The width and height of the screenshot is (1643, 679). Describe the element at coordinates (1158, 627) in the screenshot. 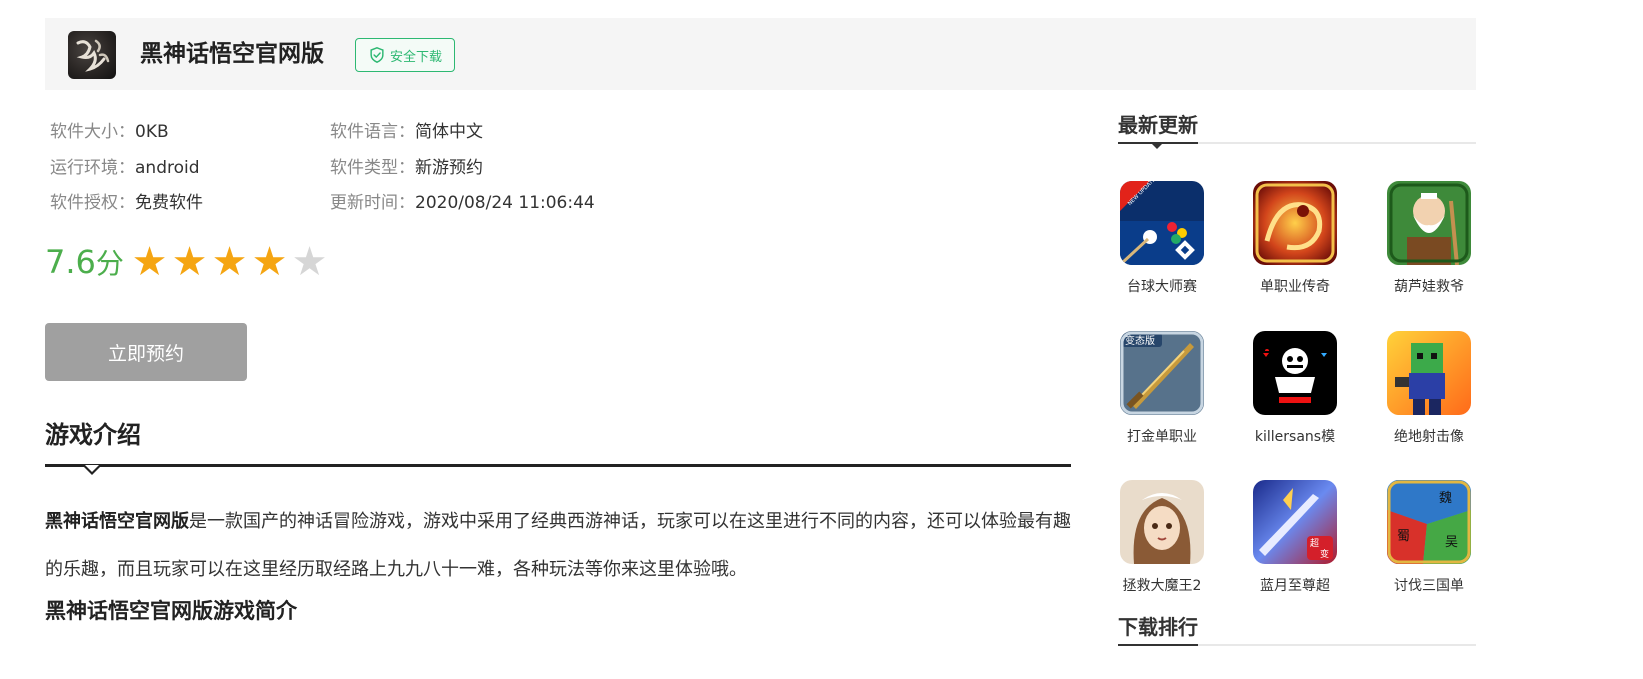

I see `download-ranking-title: 下载排行` at that location.